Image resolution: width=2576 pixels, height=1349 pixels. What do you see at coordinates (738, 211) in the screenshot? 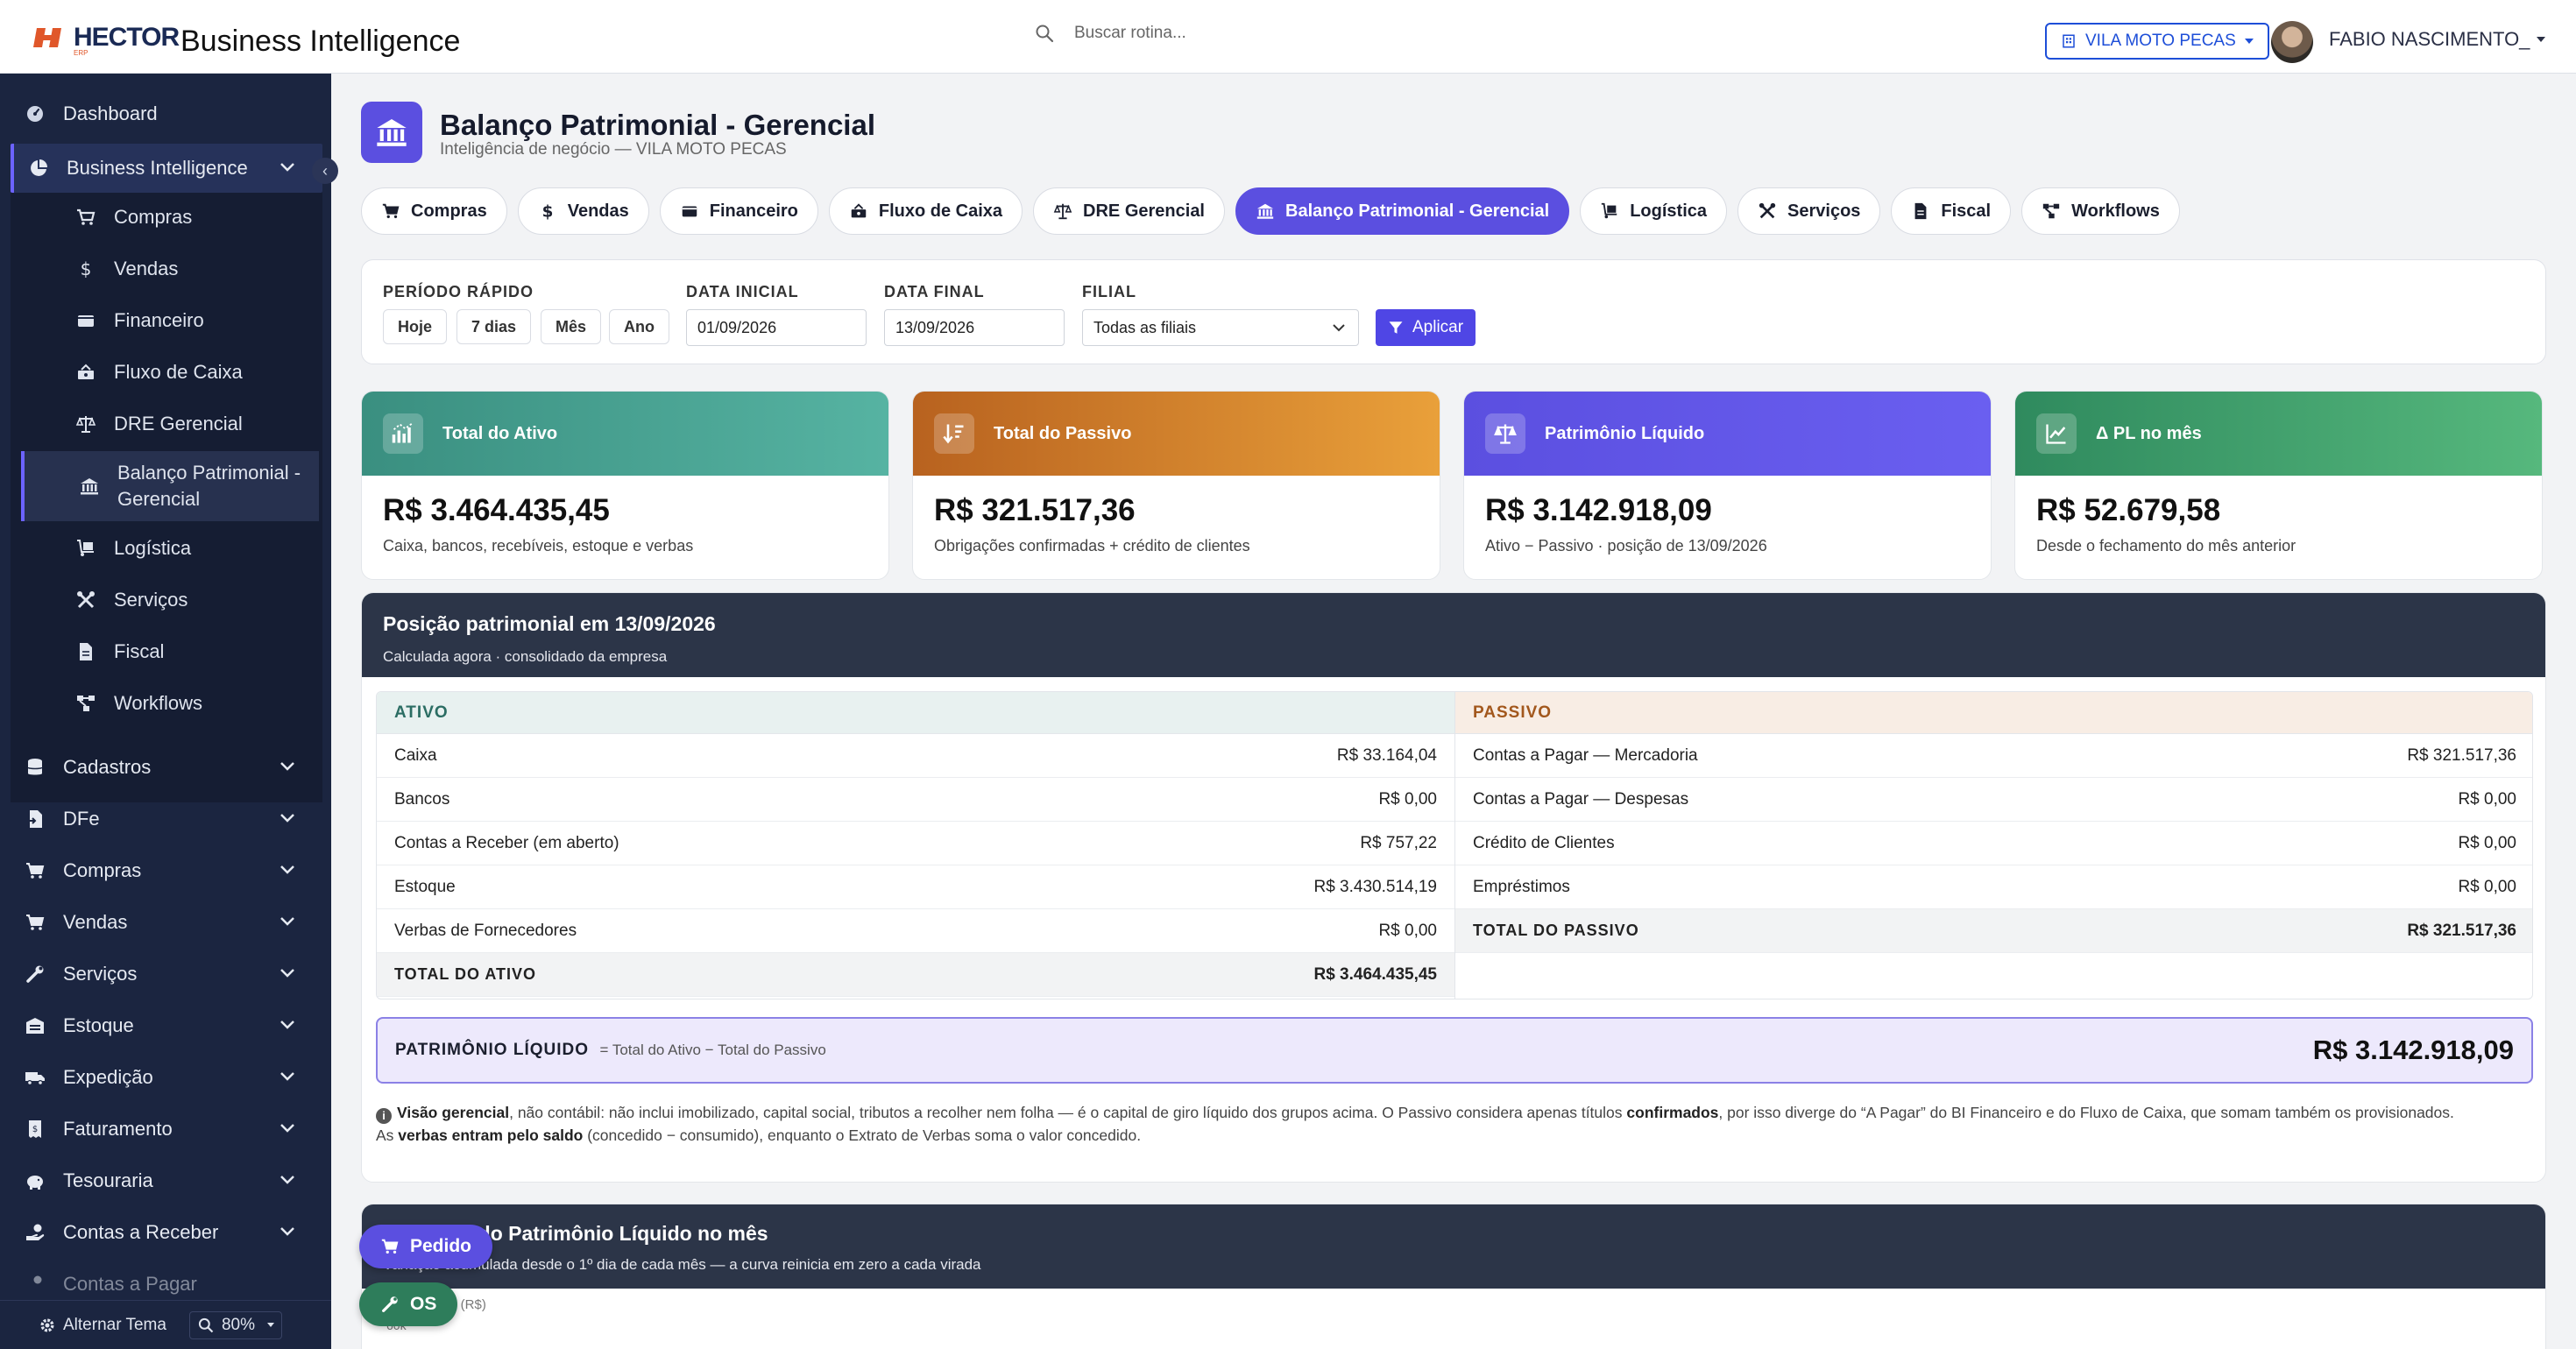
I see `tab-financeiro: Financeiro` at bounding box center [738, 211].